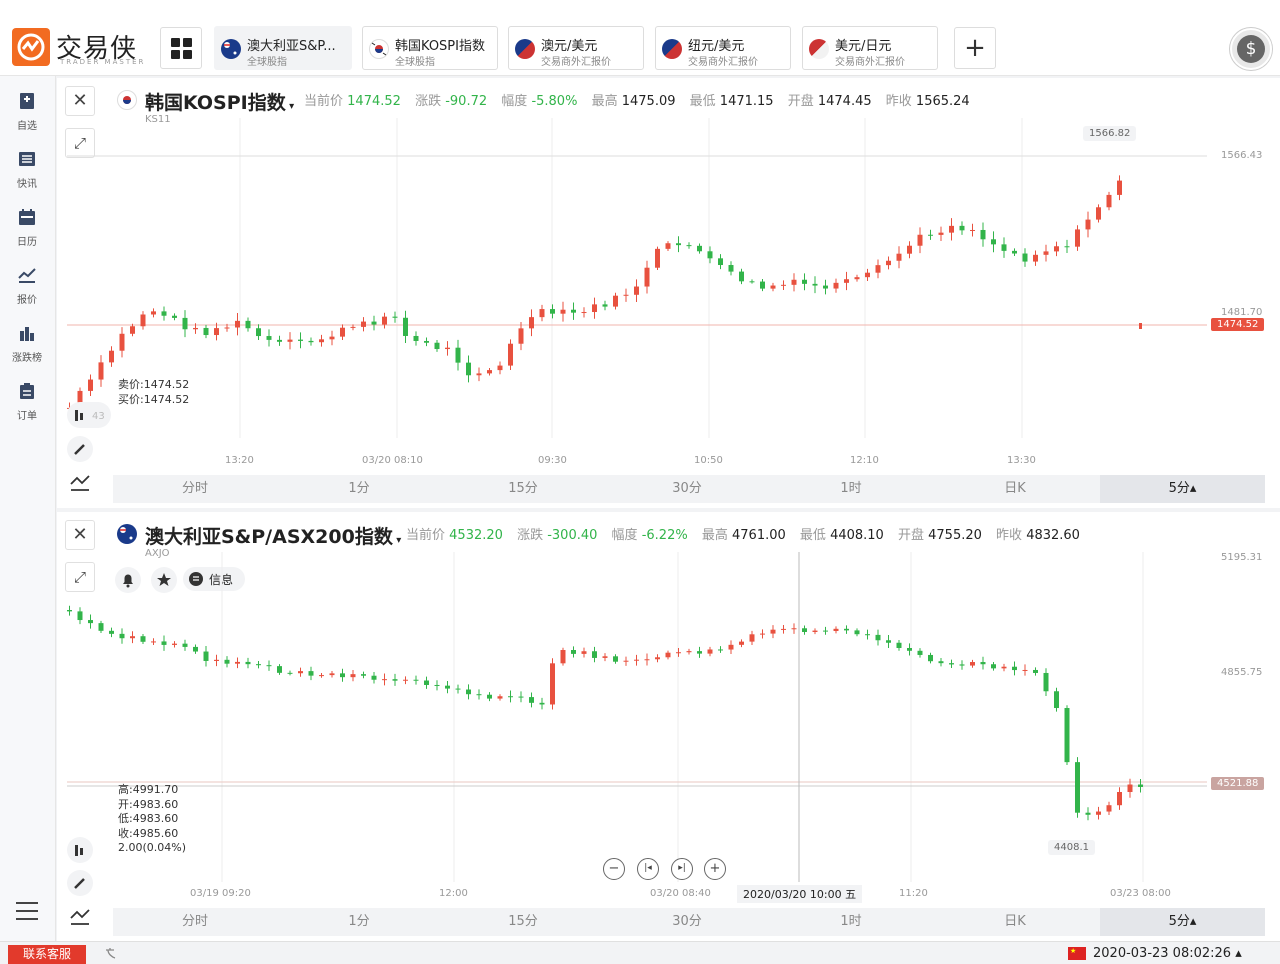 The width and height of the screenshot is (1280, 964). I want to click on indicator-icon, so click(80, 917).